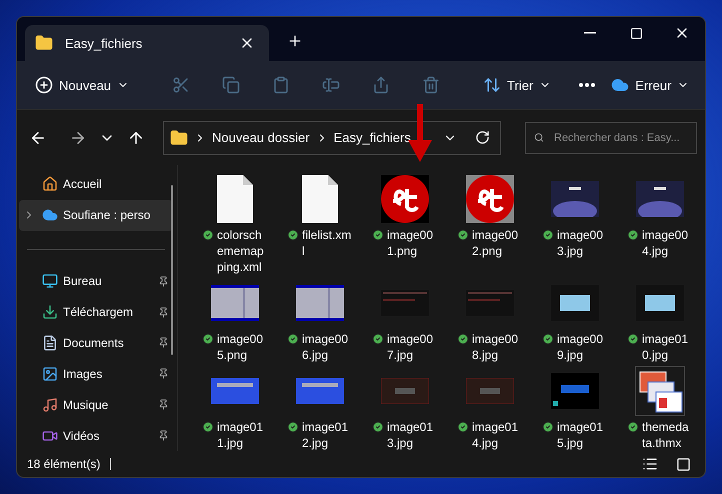  Describe the element at coordinates (326, 347) in the screenshot. I see `file-name: image006.jpg` at that location.